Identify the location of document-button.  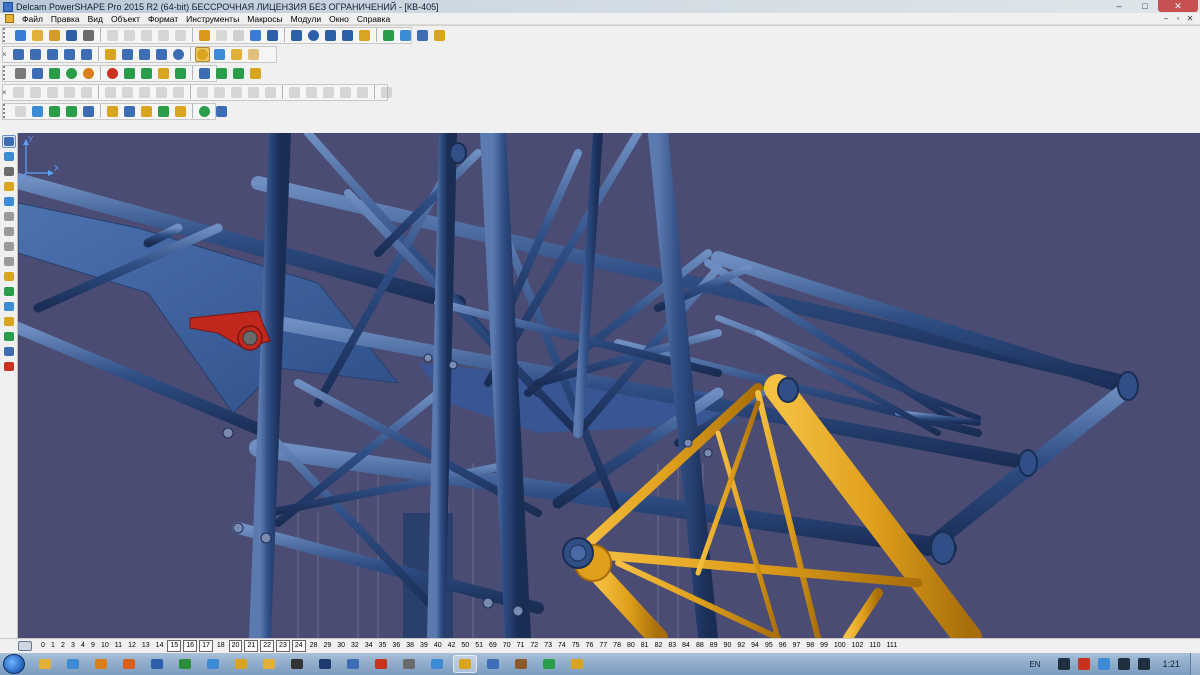
(37, 73).